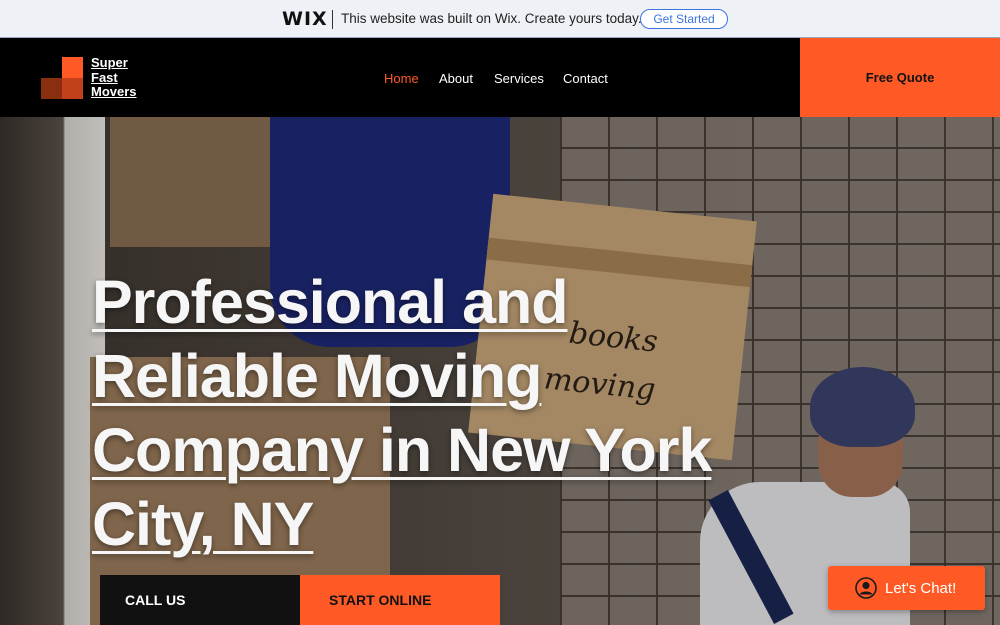 Image resolution: width=1000 pixels, height=625 pixels. What do you see at coordinates (203, 524) in the screenshot?
I see `headline-line-4: City, NY` at bounding box center [203, 524].